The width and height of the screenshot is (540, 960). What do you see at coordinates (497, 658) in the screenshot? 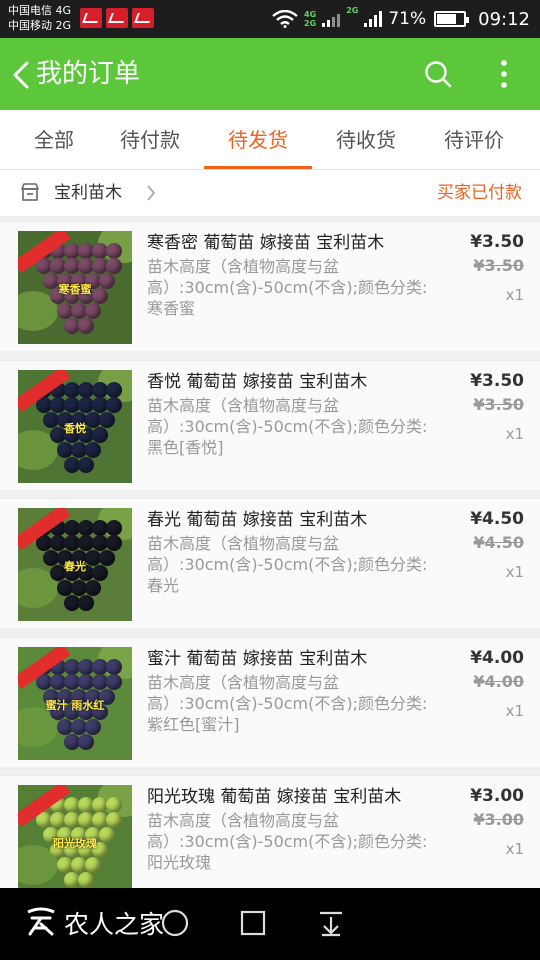
I see `product-price: ¥4.00` at bounding box center [497, 658].